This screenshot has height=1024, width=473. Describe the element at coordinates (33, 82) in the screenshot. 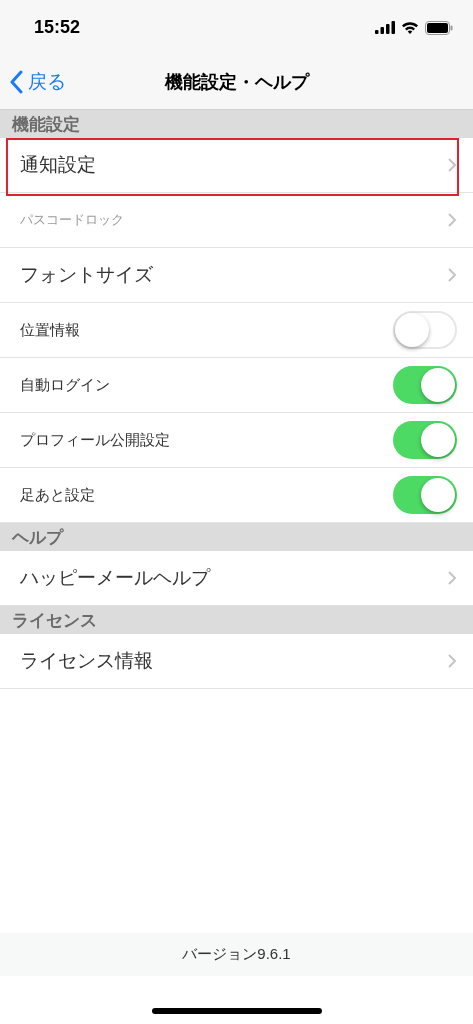

I see `back-button: 戻る` at that location.